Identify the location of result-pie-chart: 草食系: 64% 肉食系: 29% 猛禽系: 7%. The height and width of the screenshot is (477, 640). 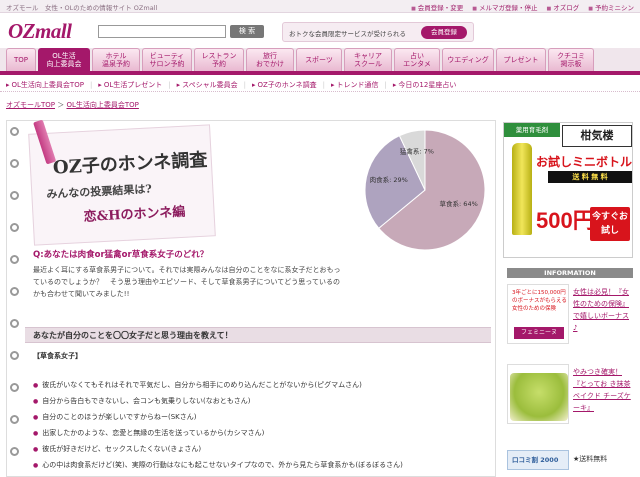
(425, 190).